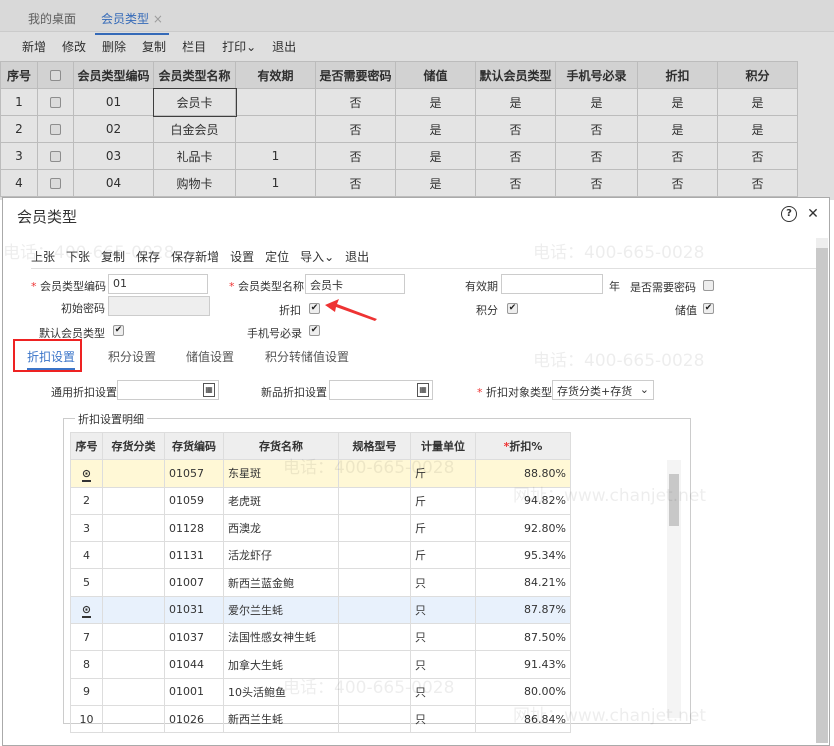 This screenshot has height=746, width=834. Describe the element at coordinates (355, 284) in the screenshot. I see `name-input: 会员卡` at that location.